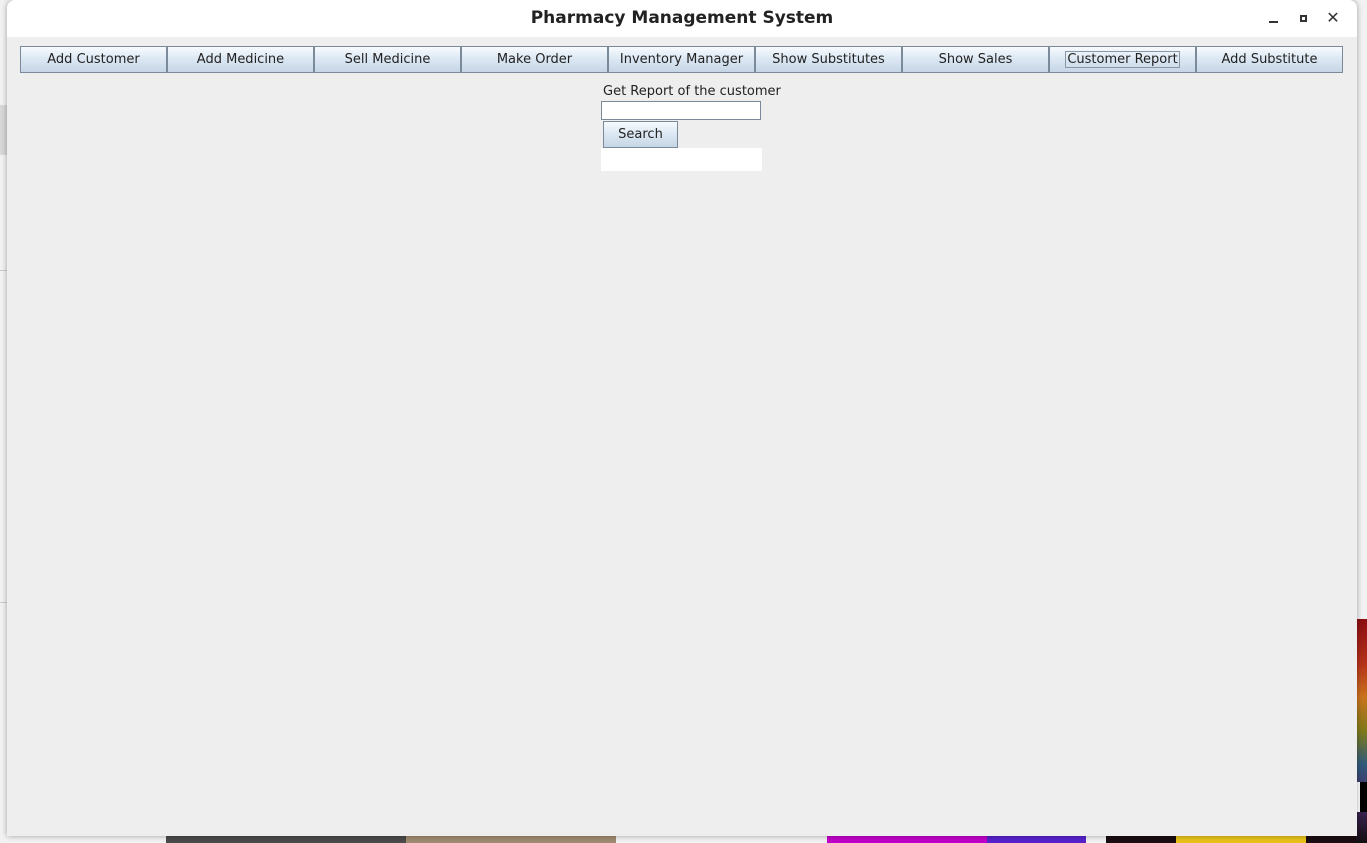 The width and height of the screenshot is (1367, 843). I want to click on maximize-icon, so click(1303, 18).